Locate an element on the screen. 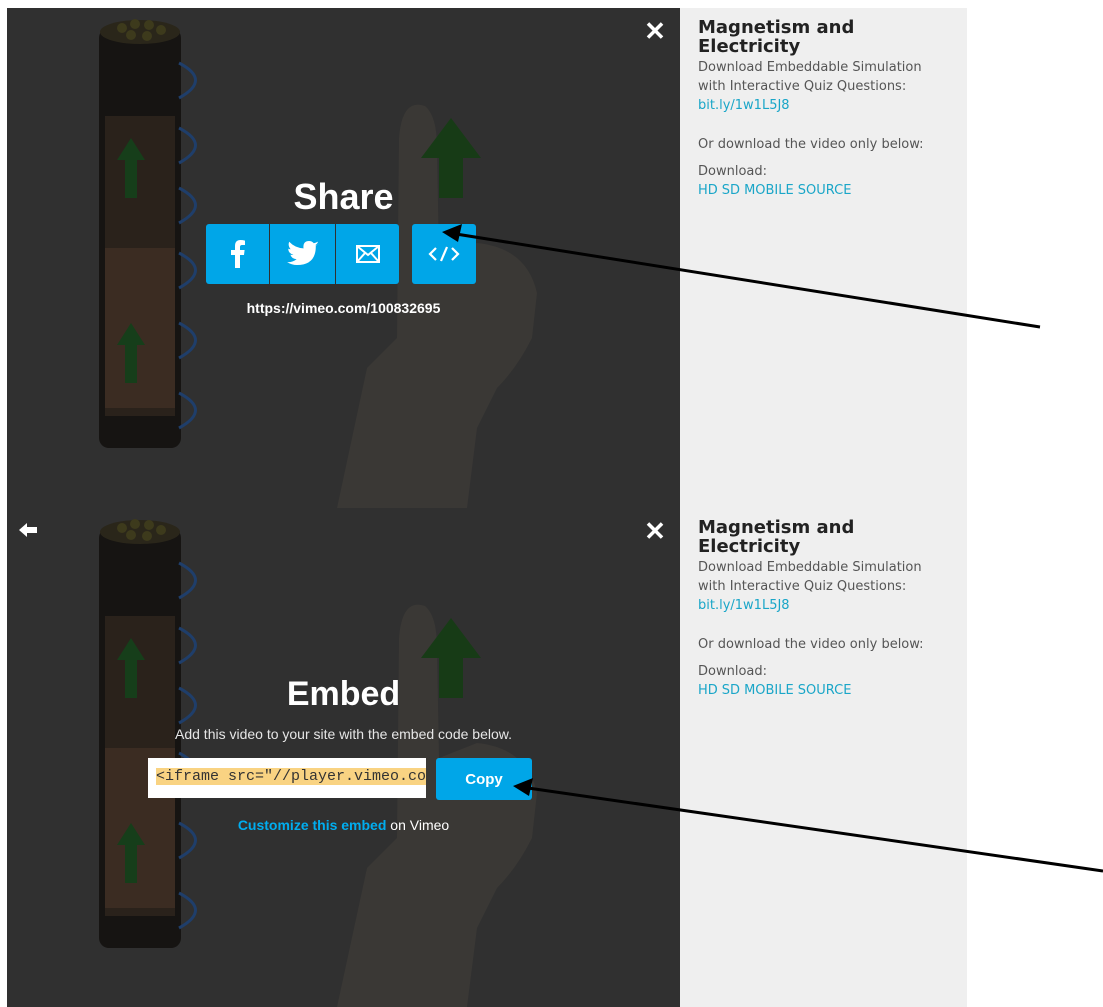 This screenshot has height=1007, width=1103. customize-line: Customize this embed on Vimeo is located at coordinates (343, 825).